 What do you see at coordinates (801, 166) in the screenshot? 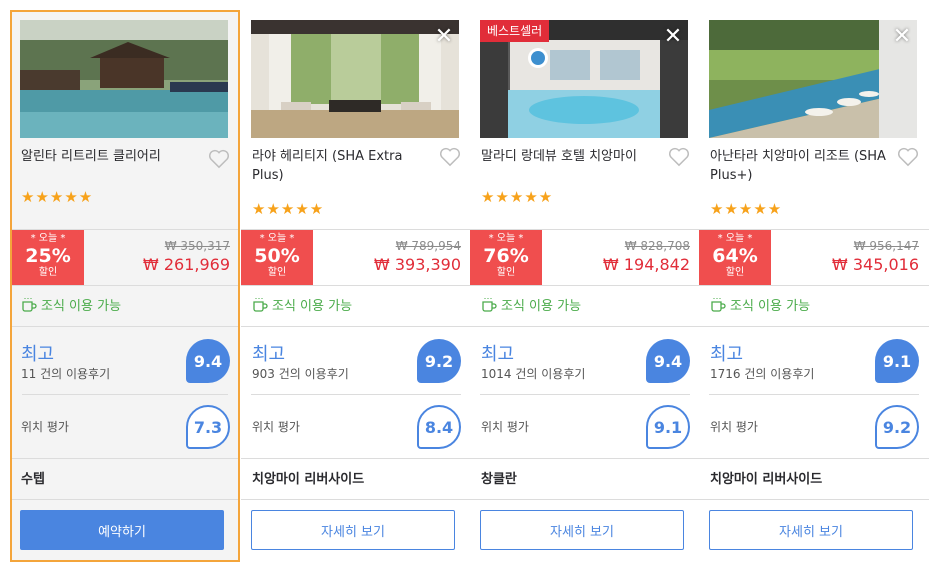
I see `hotel-name: 아난타라 치앙마이 리조트 (SHA Plus+)` at bounding box center [801, 166].